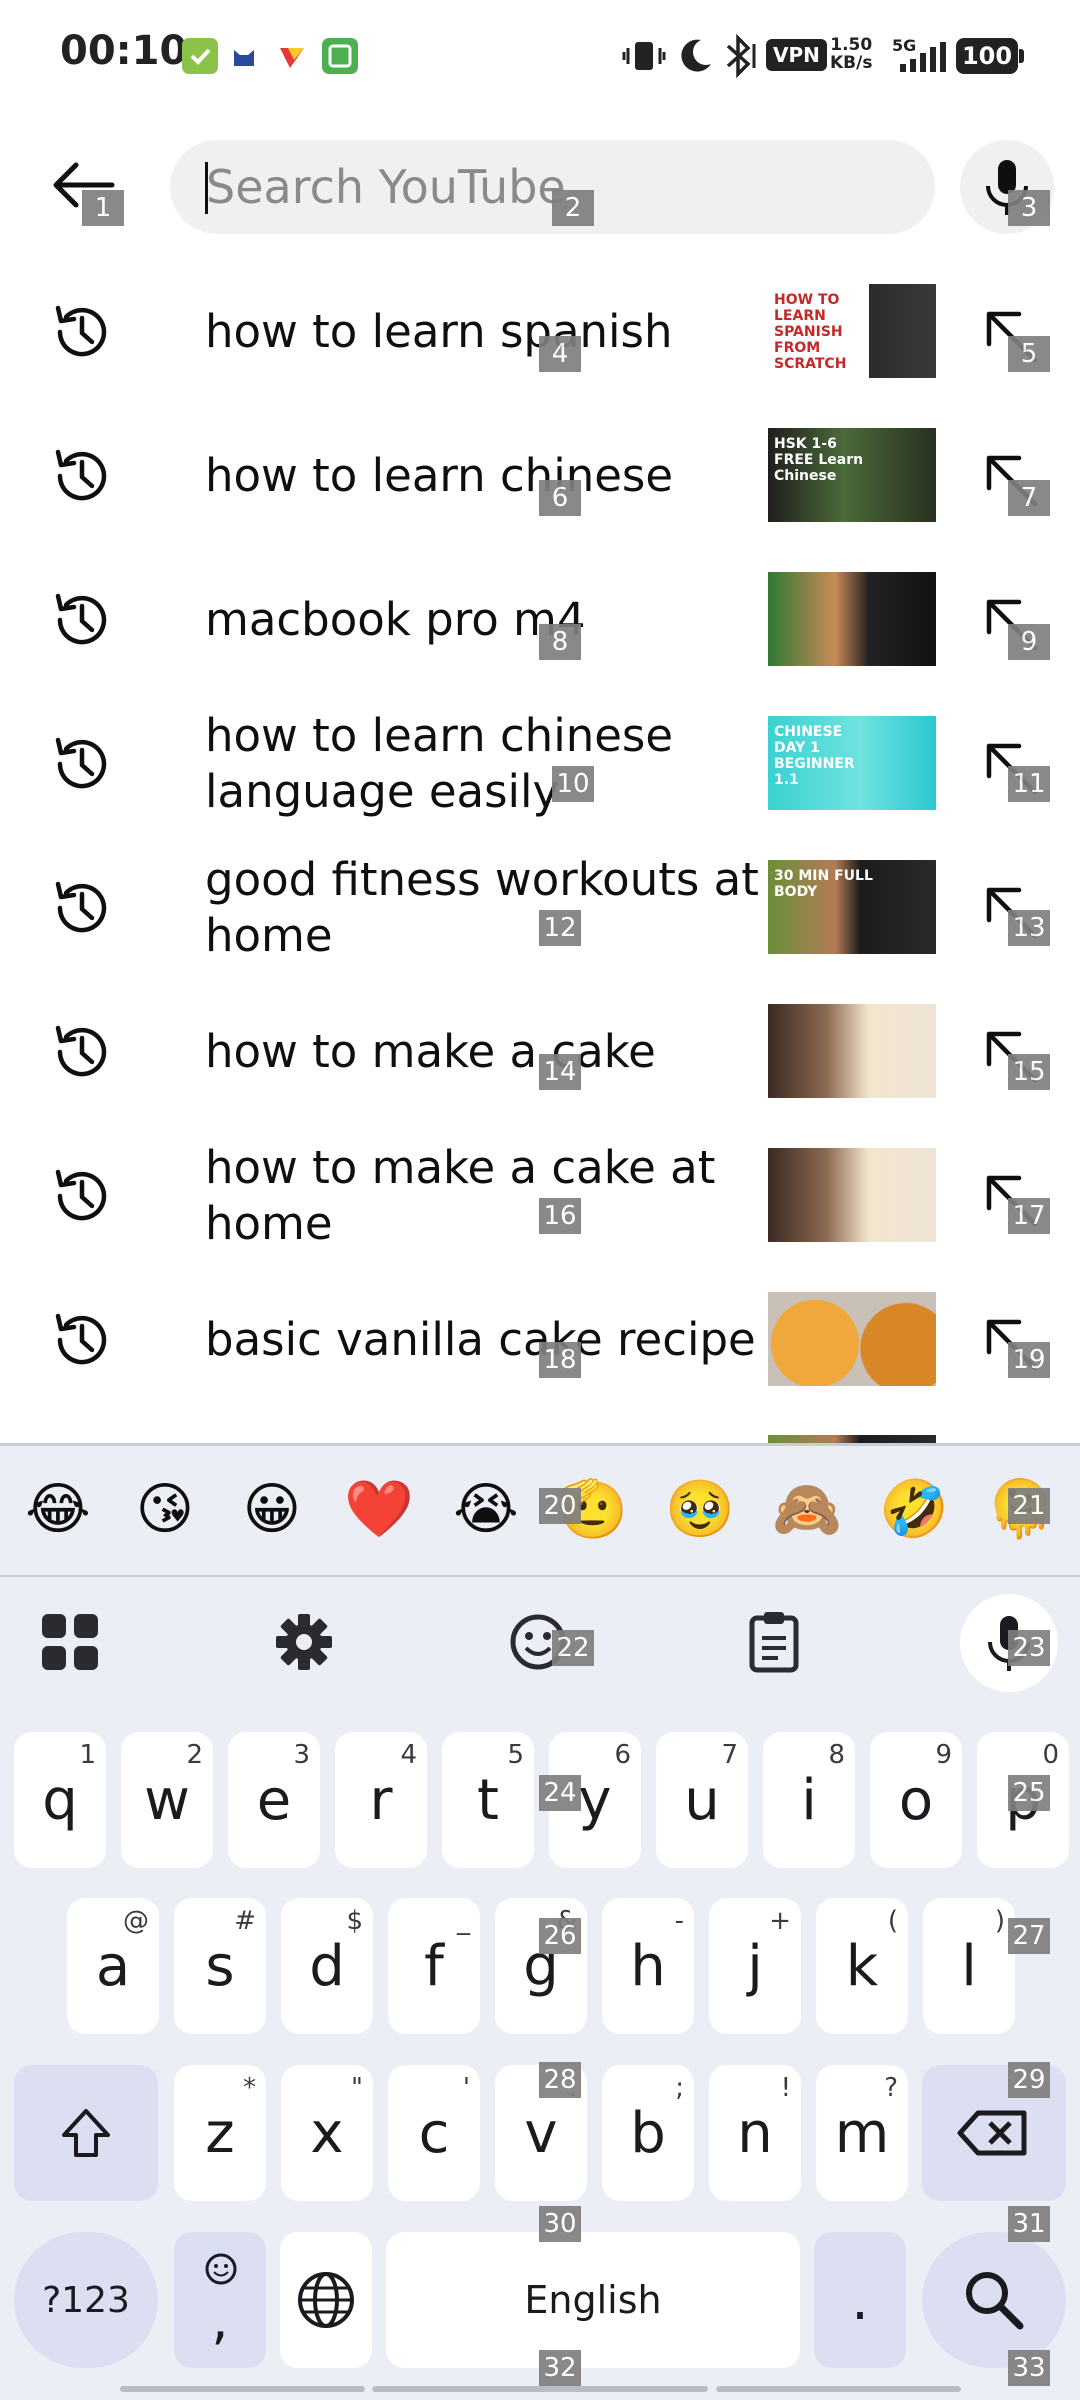  I want to click on vibrate-icon, so click(644, 56).